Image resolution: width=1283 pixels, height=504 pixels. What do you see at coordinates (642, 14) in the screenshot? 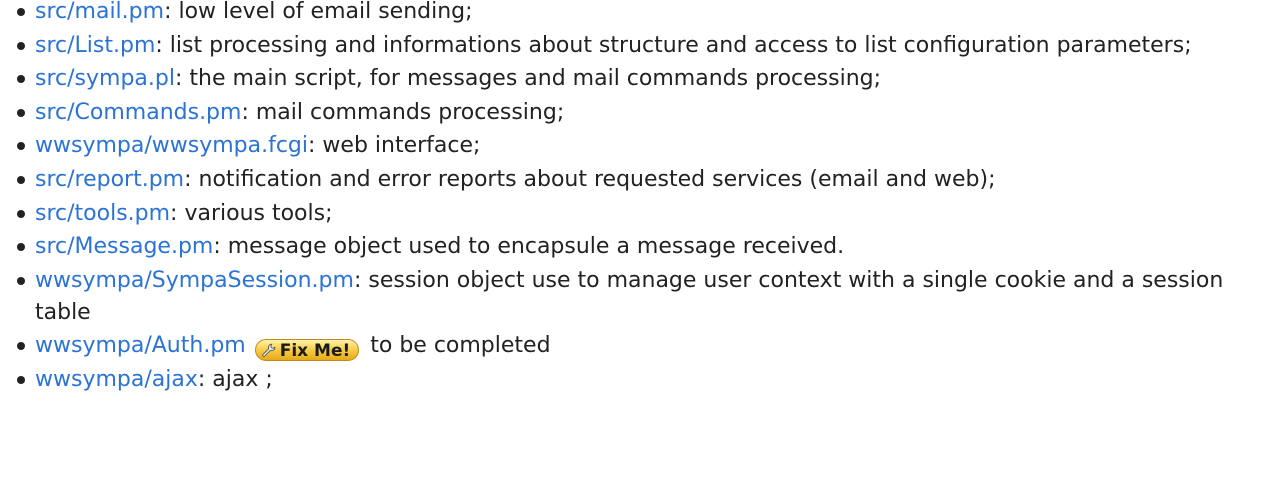
I see `list-item: src/mail.pm: low level of email sending;` at bounding box center [642, 14].